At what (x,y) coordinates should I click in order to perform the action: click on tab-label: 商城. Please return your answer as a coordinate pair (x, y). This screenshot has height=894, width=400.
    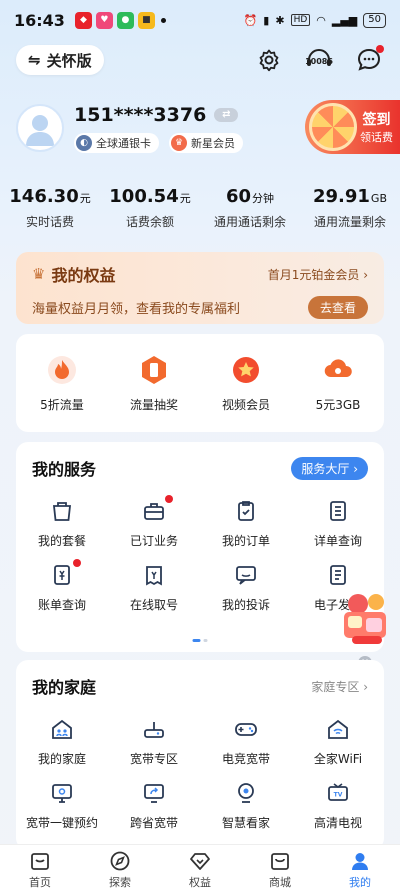
    Looking at the image, I should click on (280, 882).